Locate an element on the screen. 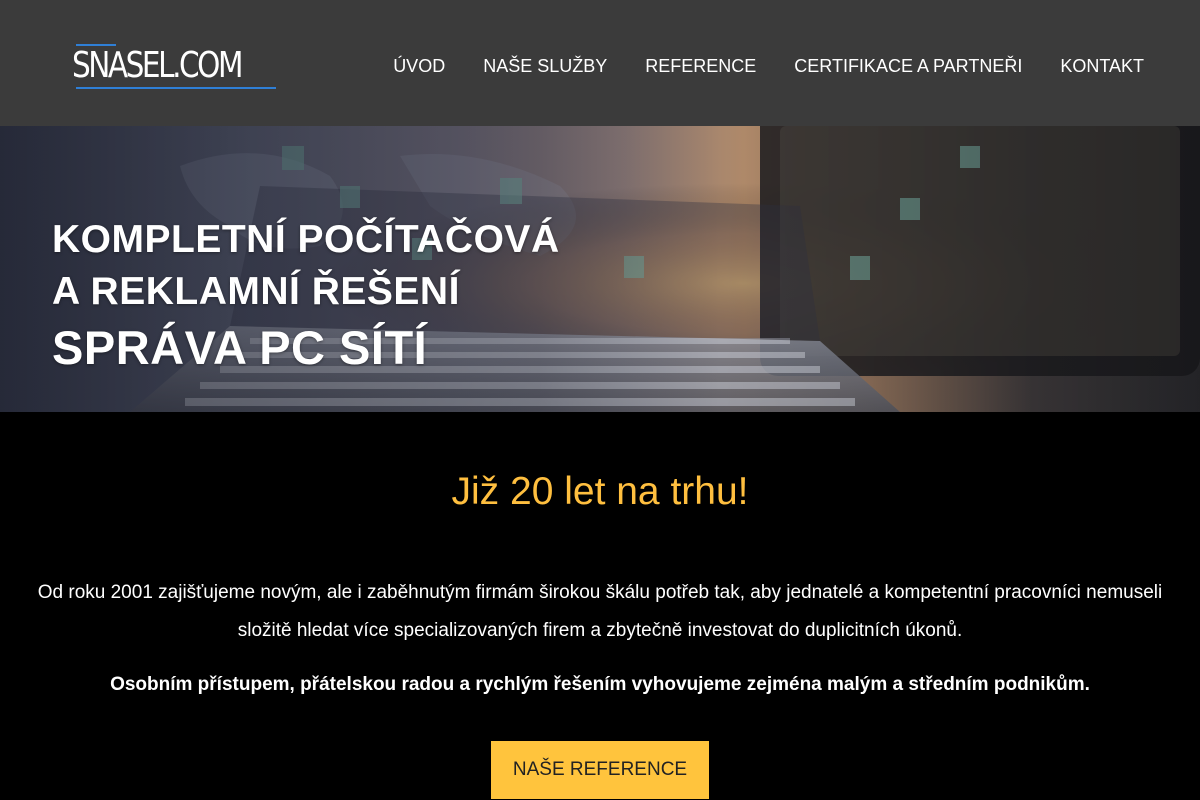 The image size is (1200, 800). section-headline: Již 20 let na trhu! is located at coordinates (600, 491).